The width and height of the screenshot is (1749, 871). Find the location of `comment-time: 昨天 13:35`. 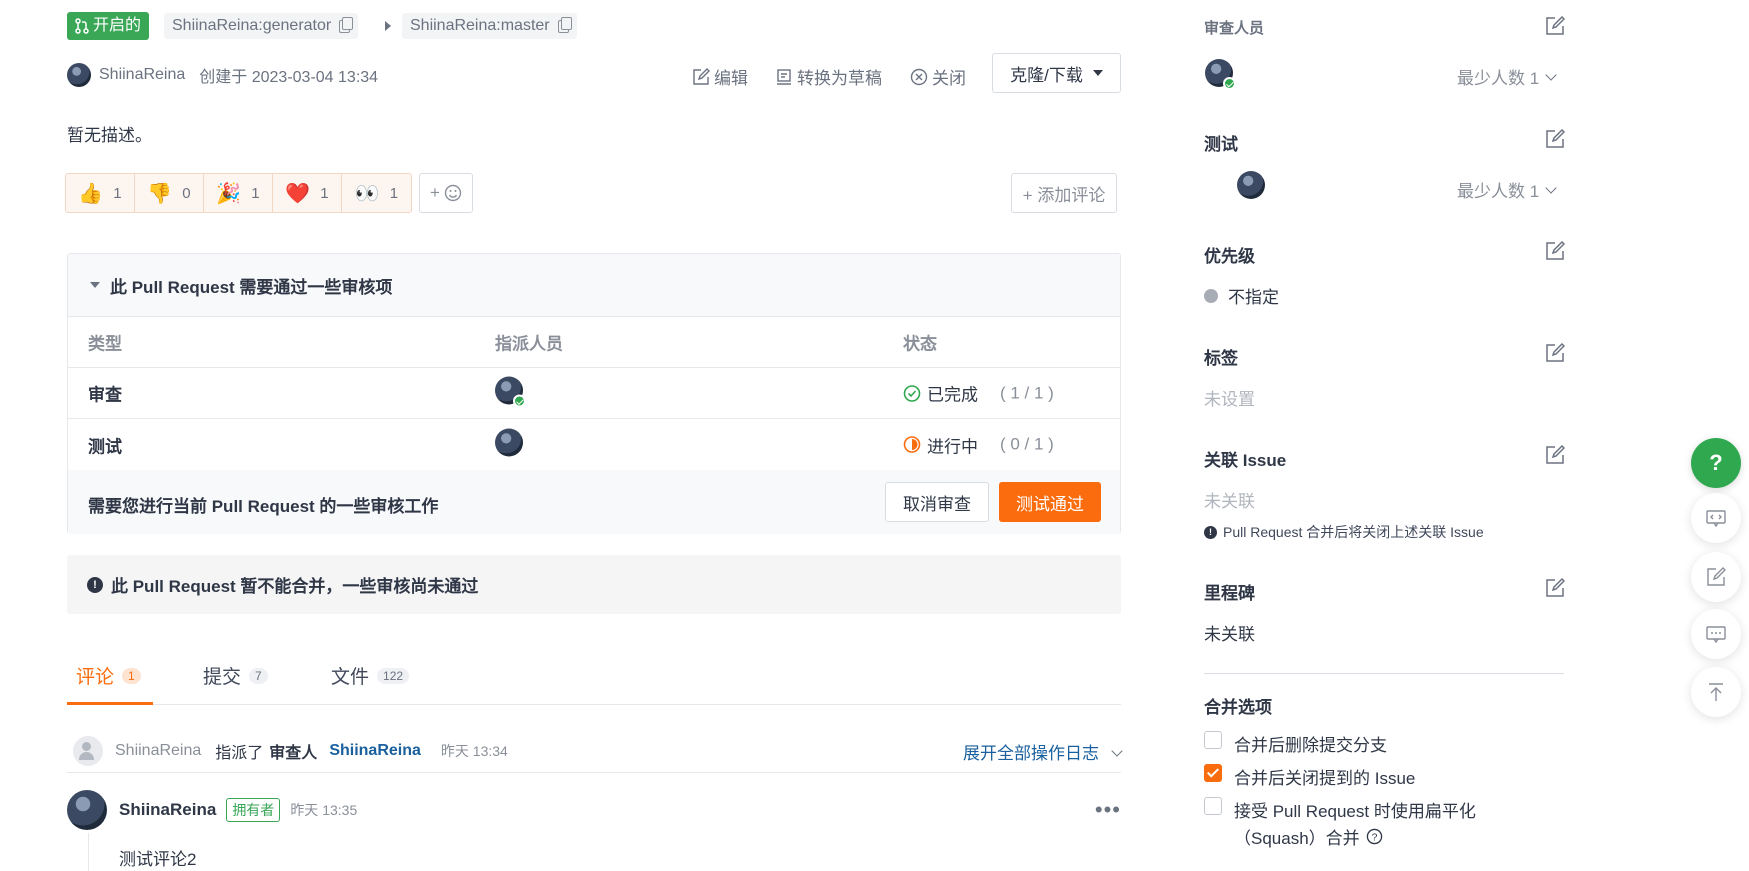

comment-time: 昨天 13:35 is located at coordinates (324, 810).